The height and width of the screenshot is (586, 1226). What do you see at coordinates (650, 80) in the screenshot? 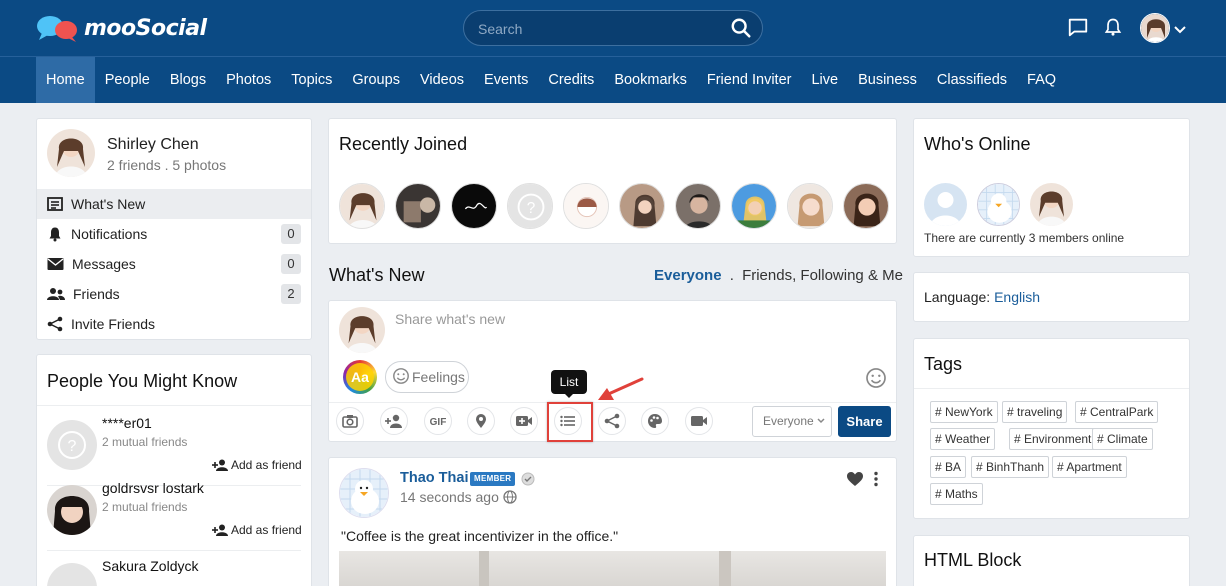
I see `nav-item-bookmarks: Bookmarks` at bounding box center [650, 80].